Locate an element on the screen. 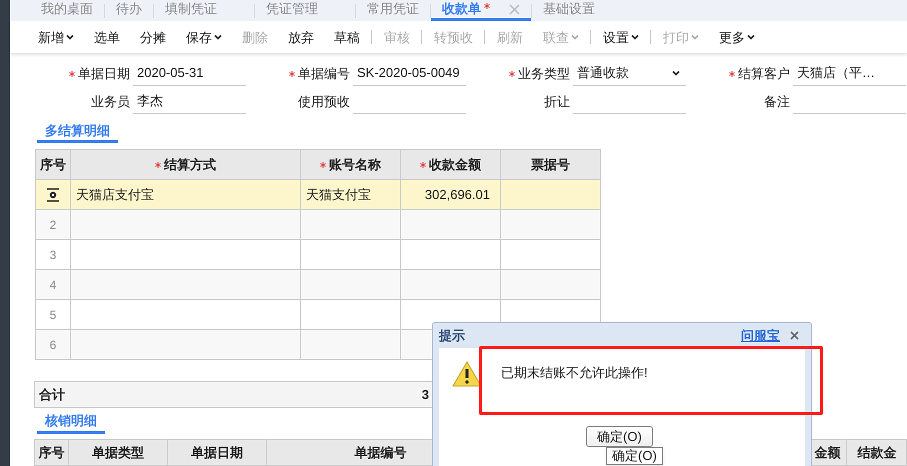 This screenshot has height=466, width=907. modified-icon is located at coordinates (487, 6).